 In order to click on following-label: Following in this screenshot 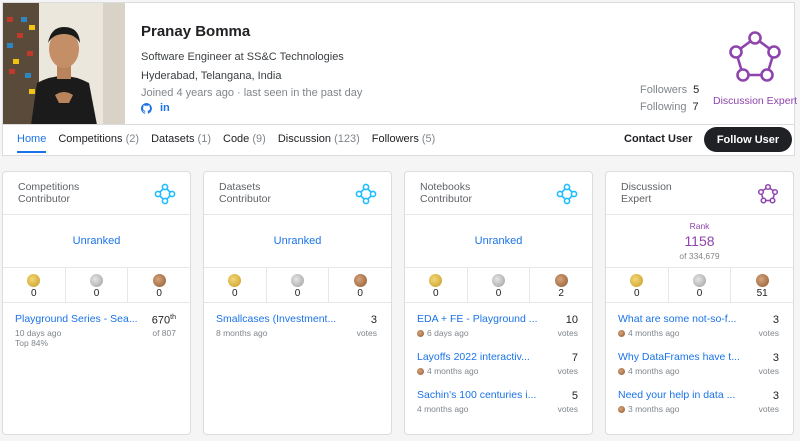, I will do `click(663, 107)`.